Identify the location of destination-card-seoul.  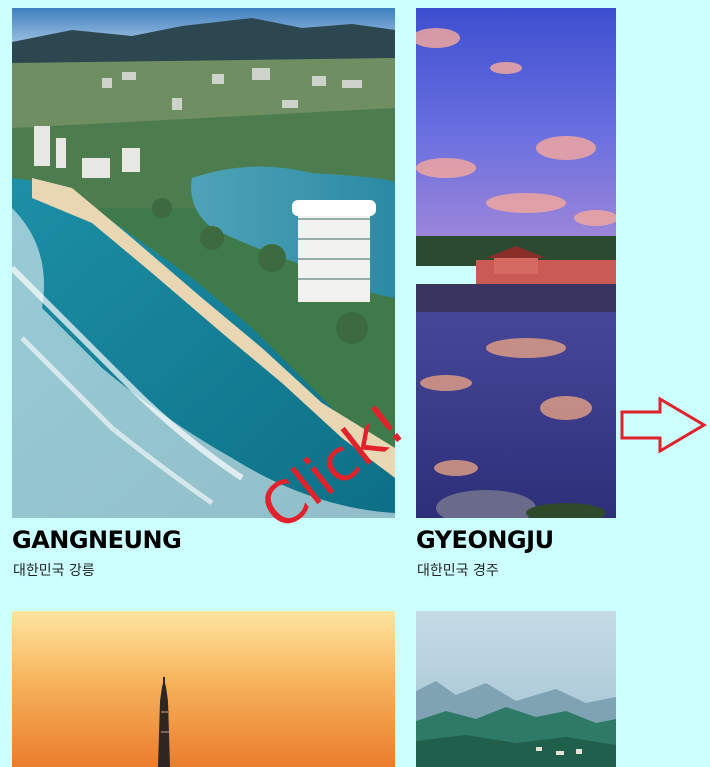
(203, 689).